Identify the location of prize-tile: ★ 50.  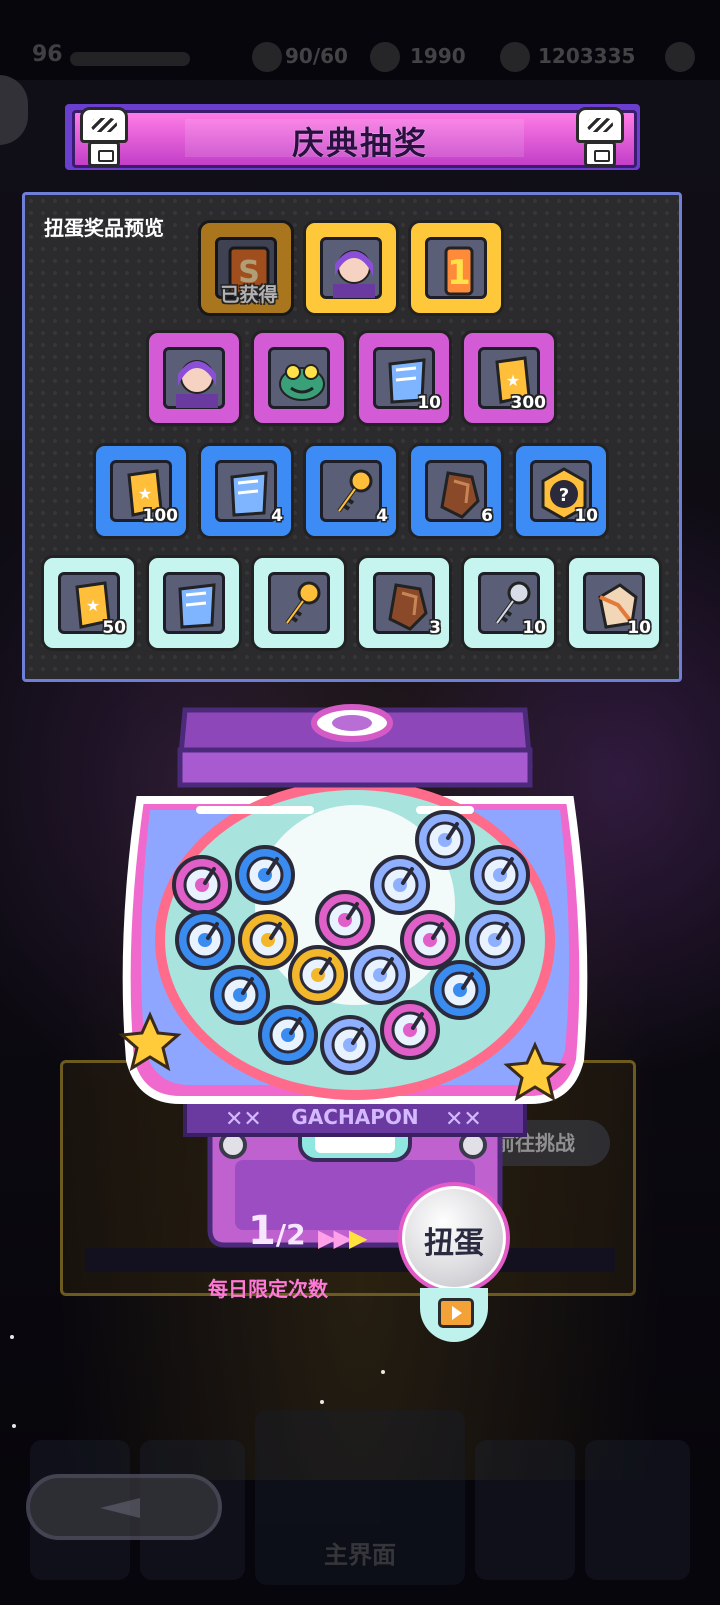
(89, 603).